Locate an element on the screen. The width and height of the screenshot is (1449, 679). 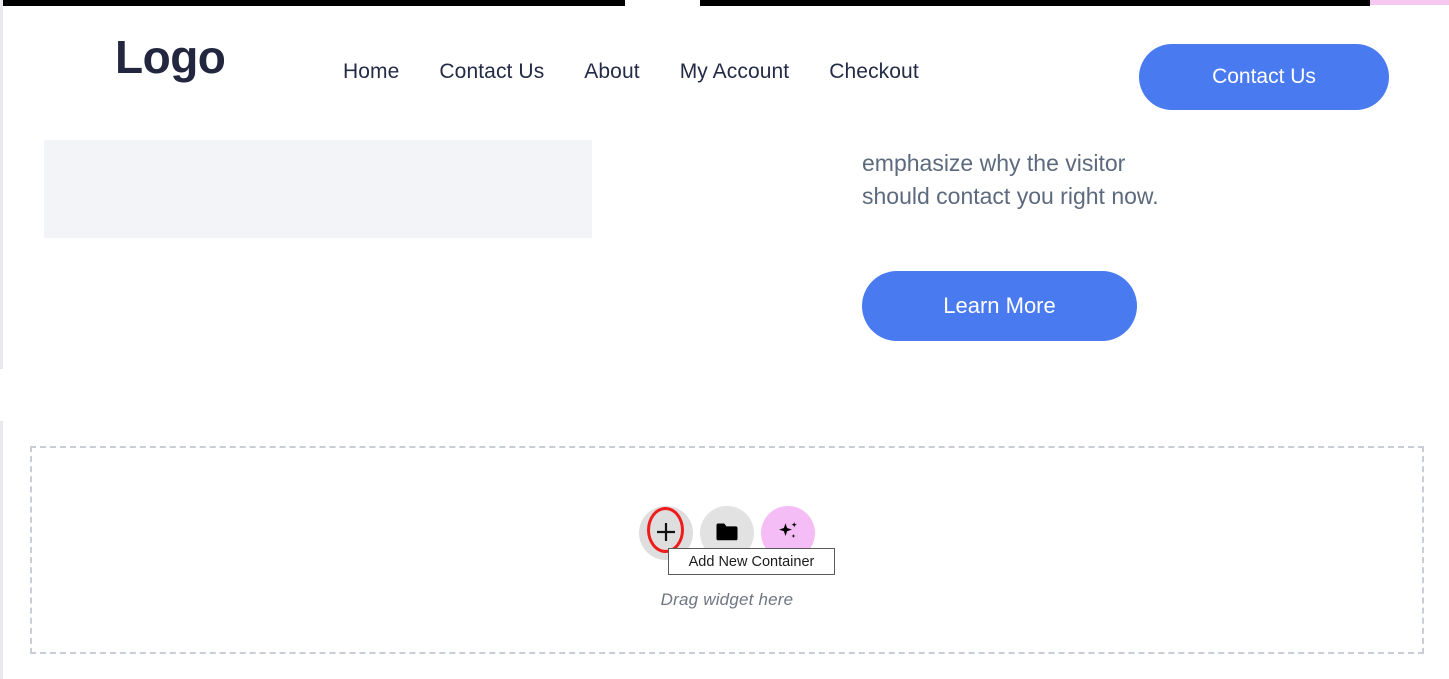
nav-item-checkout: Checkout is located at coordinates (874, 72).